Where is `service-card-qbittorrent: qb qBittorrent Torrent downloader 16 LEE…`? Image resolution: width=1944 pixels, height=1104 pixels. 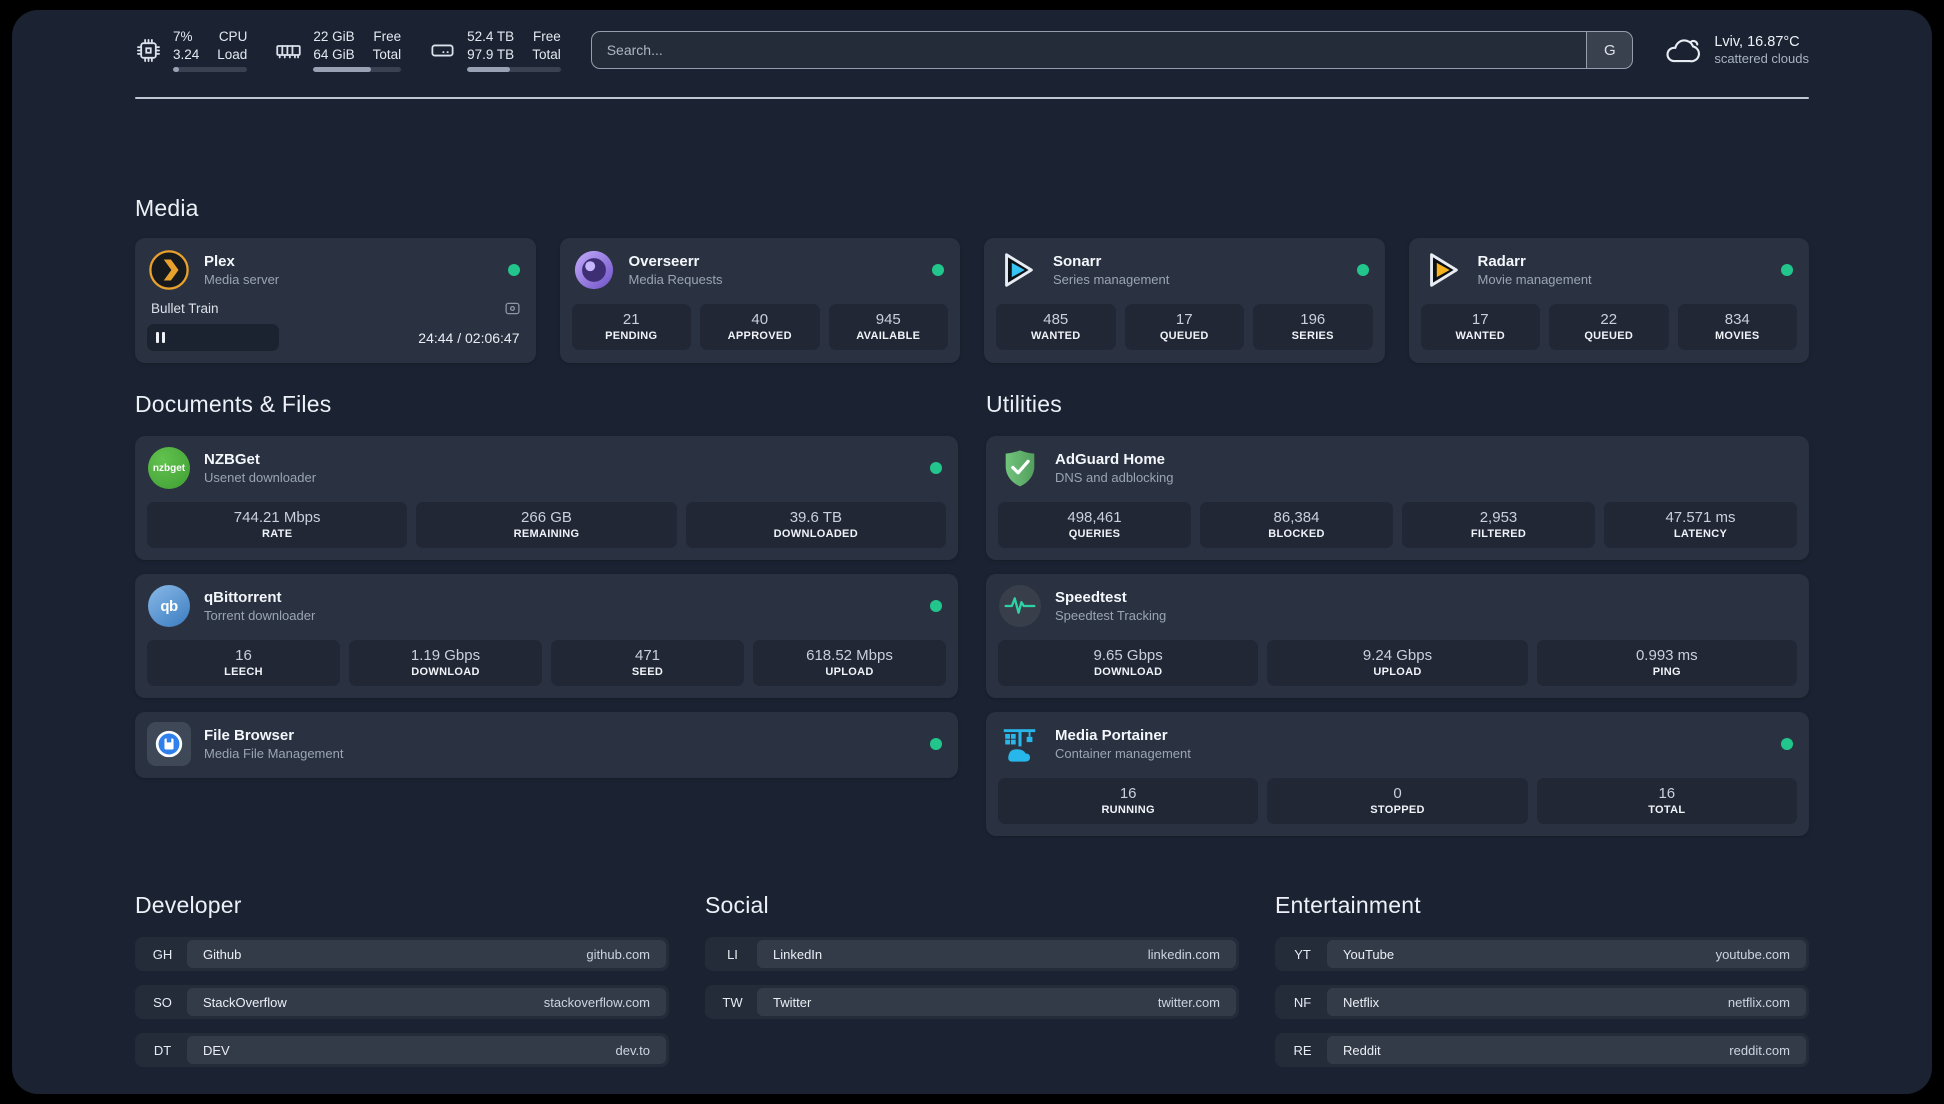
service-card-qbittorrent: qb qBittorrent Torrent downloader 16 LEE… is located at coordinates (546, 636).